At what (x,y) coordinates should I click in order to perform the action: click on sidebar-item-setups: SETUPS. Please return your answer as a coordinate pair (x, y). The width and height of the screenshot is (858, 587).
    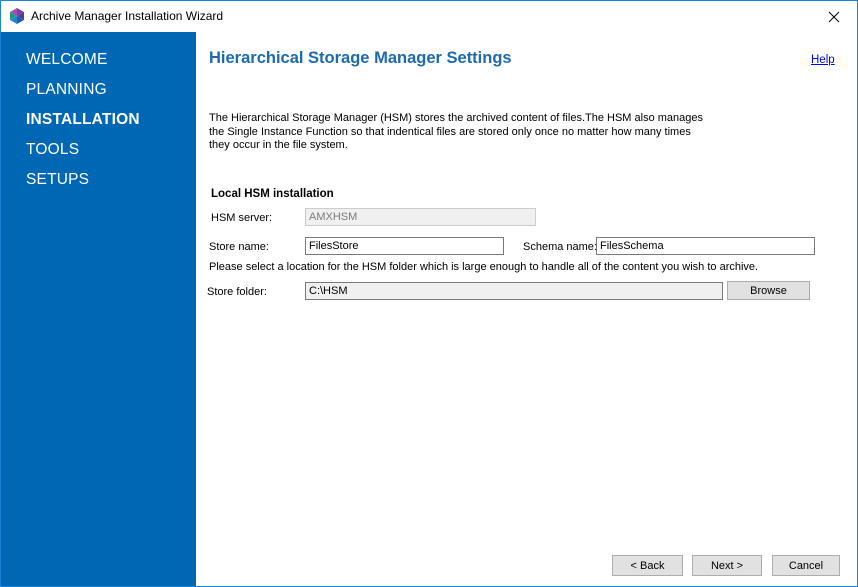
    Looking at the image, I should click on (57, 180).